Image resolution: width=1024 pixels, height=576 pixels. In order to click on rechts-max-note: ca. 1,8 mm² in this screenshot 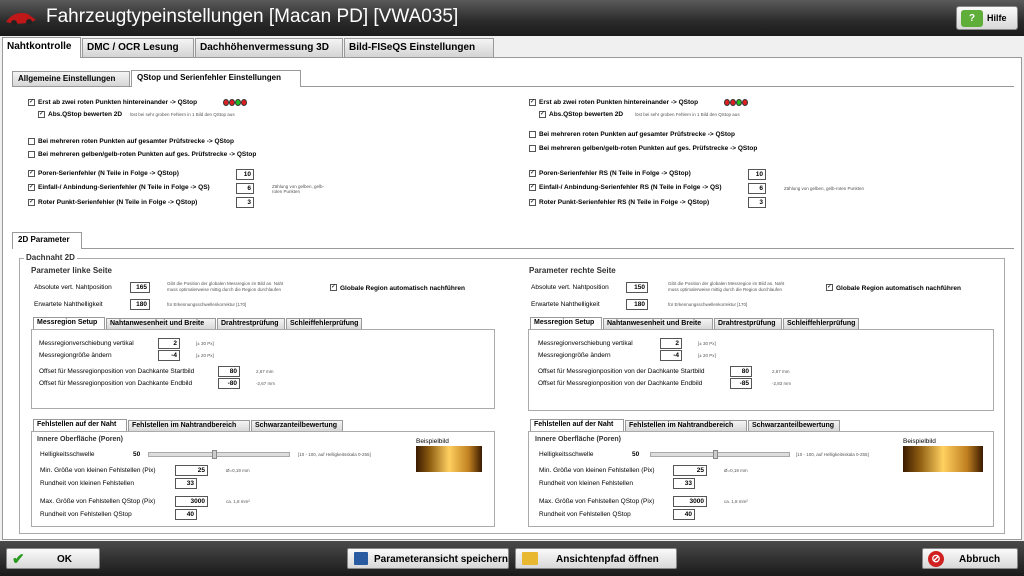, I will do `click(736, 501)`.